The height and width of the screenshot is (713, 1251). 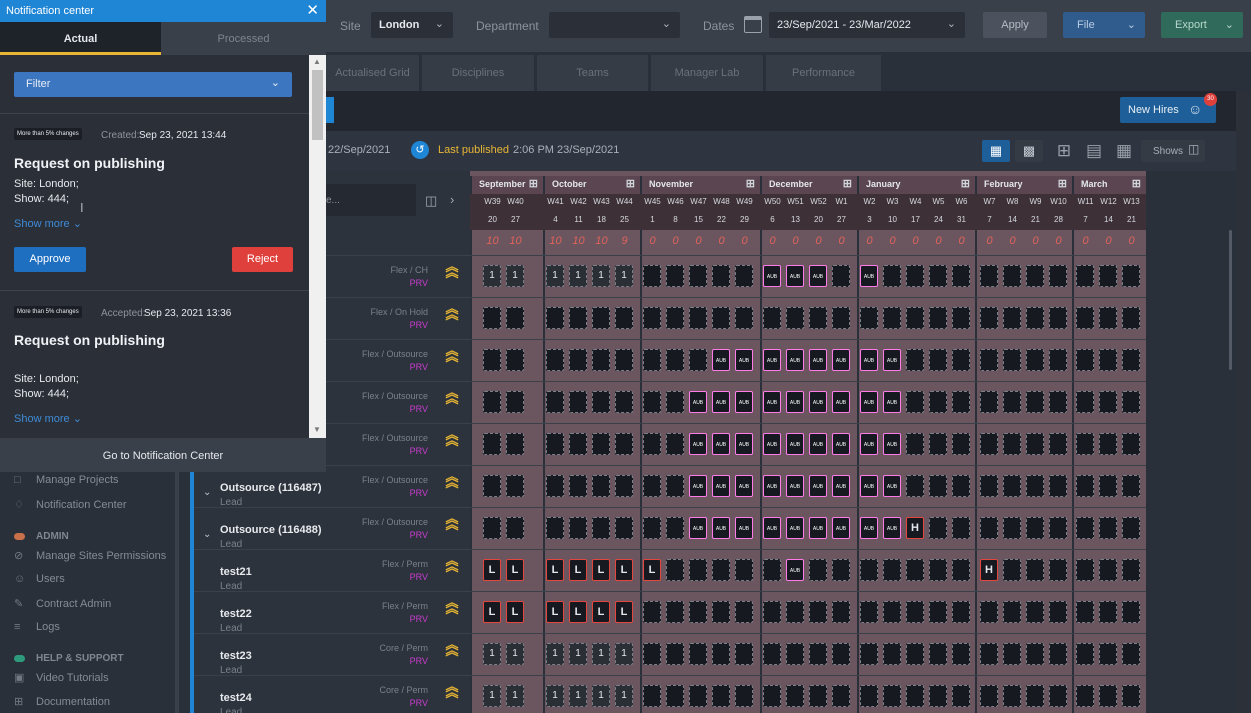 I want to click on sidebar-item-documentation: ⊞ Documentation, so click(x=62, y=701).